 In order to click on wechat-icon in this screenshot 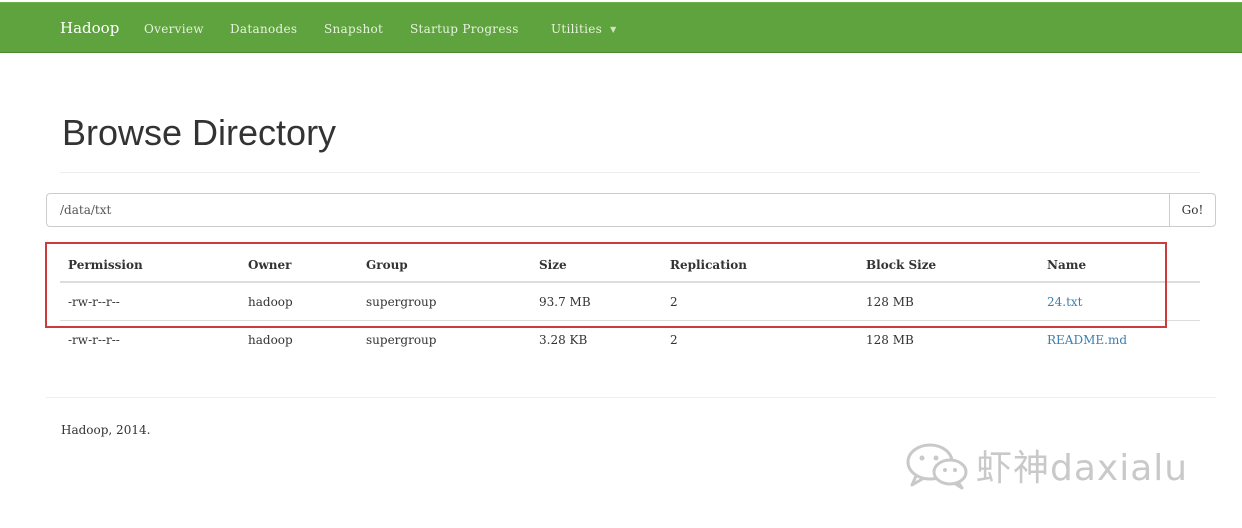, I will do `click(937, 466)`.